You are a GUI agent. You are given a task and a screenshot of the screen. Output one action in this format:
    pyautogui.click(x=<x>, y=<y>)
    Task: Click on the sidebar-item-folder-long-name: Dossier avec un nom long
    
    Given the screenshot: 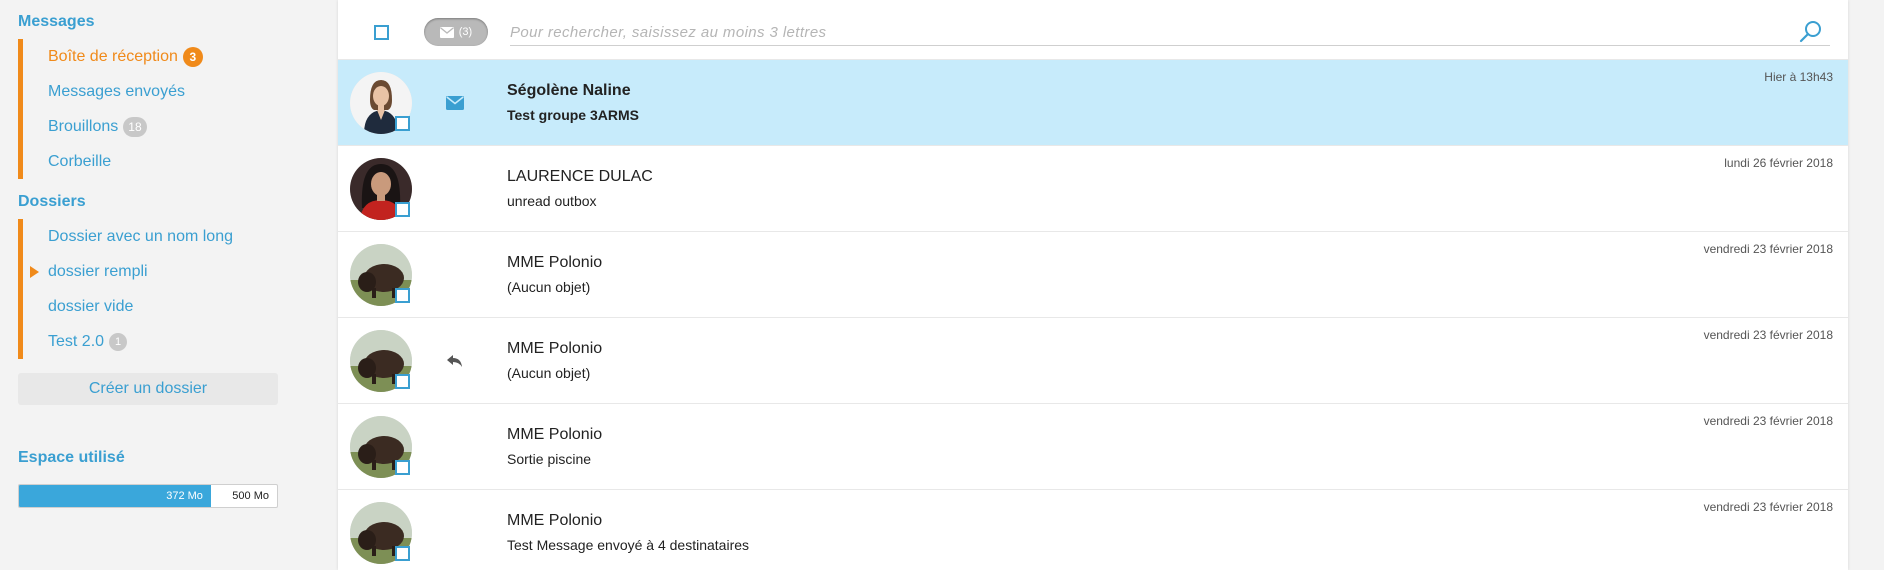 What is the action you would take?
    pyautogui.click(x=150, y=236)
    